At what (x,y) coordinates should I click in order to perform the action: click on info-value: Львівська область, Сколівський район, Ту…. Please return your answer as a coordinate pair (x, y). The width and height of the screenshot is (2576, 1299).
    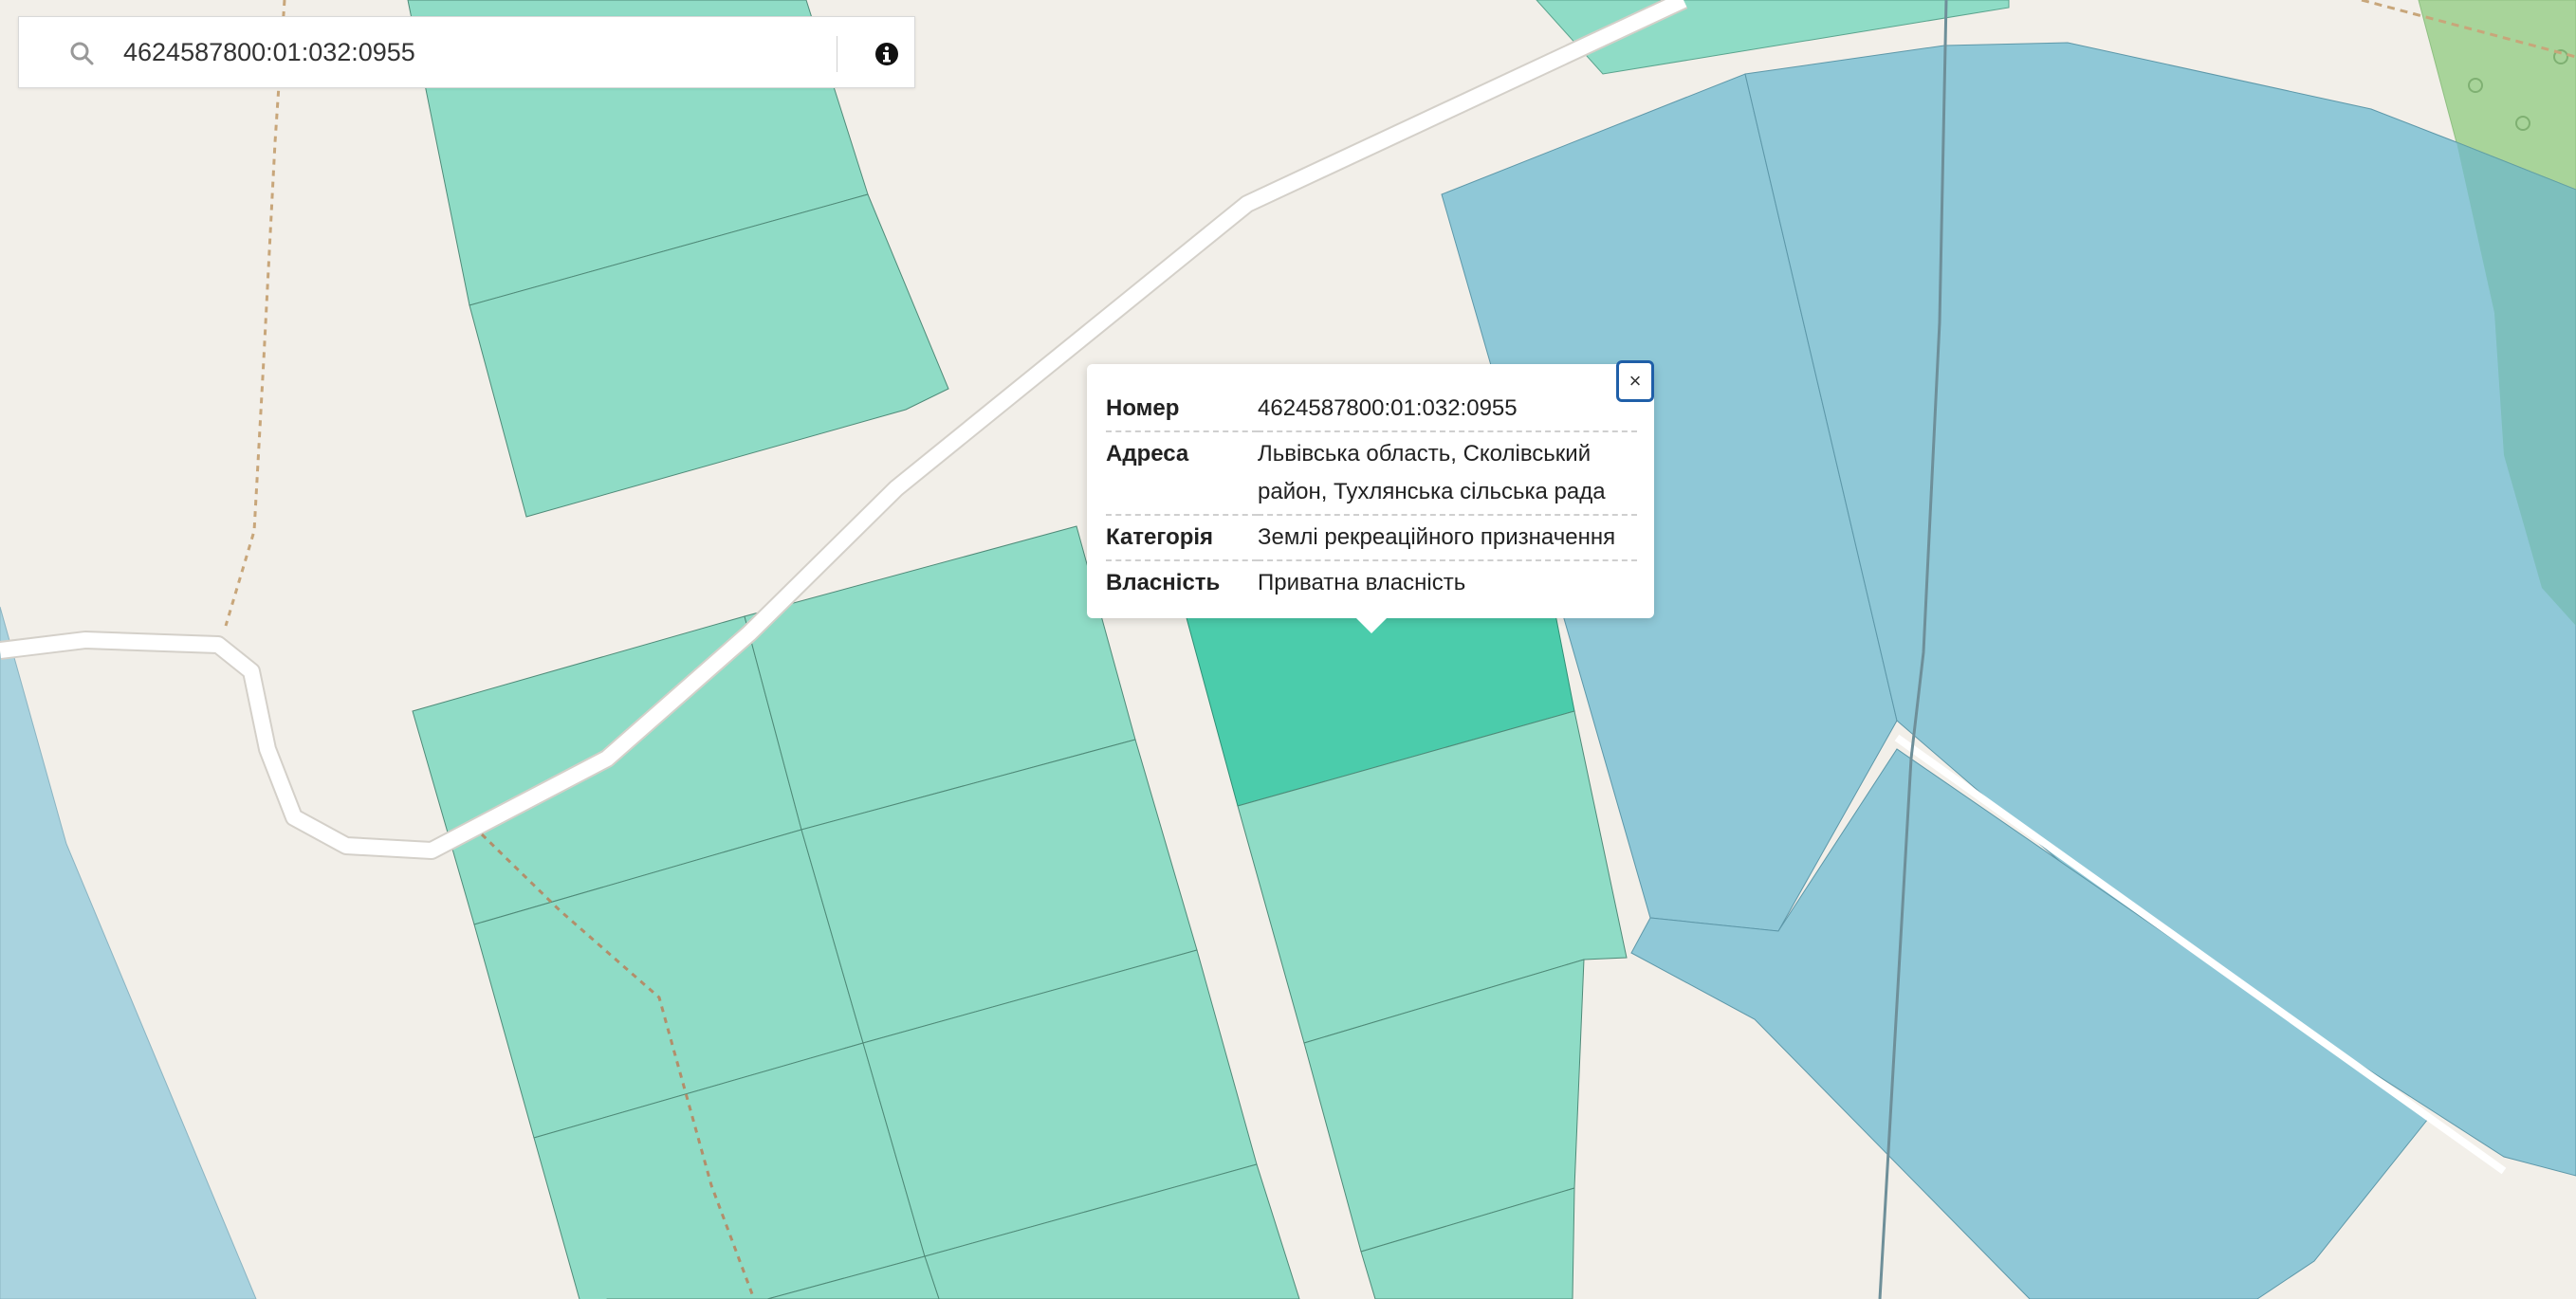
    Looking at the image, I should click on (1447, 473).